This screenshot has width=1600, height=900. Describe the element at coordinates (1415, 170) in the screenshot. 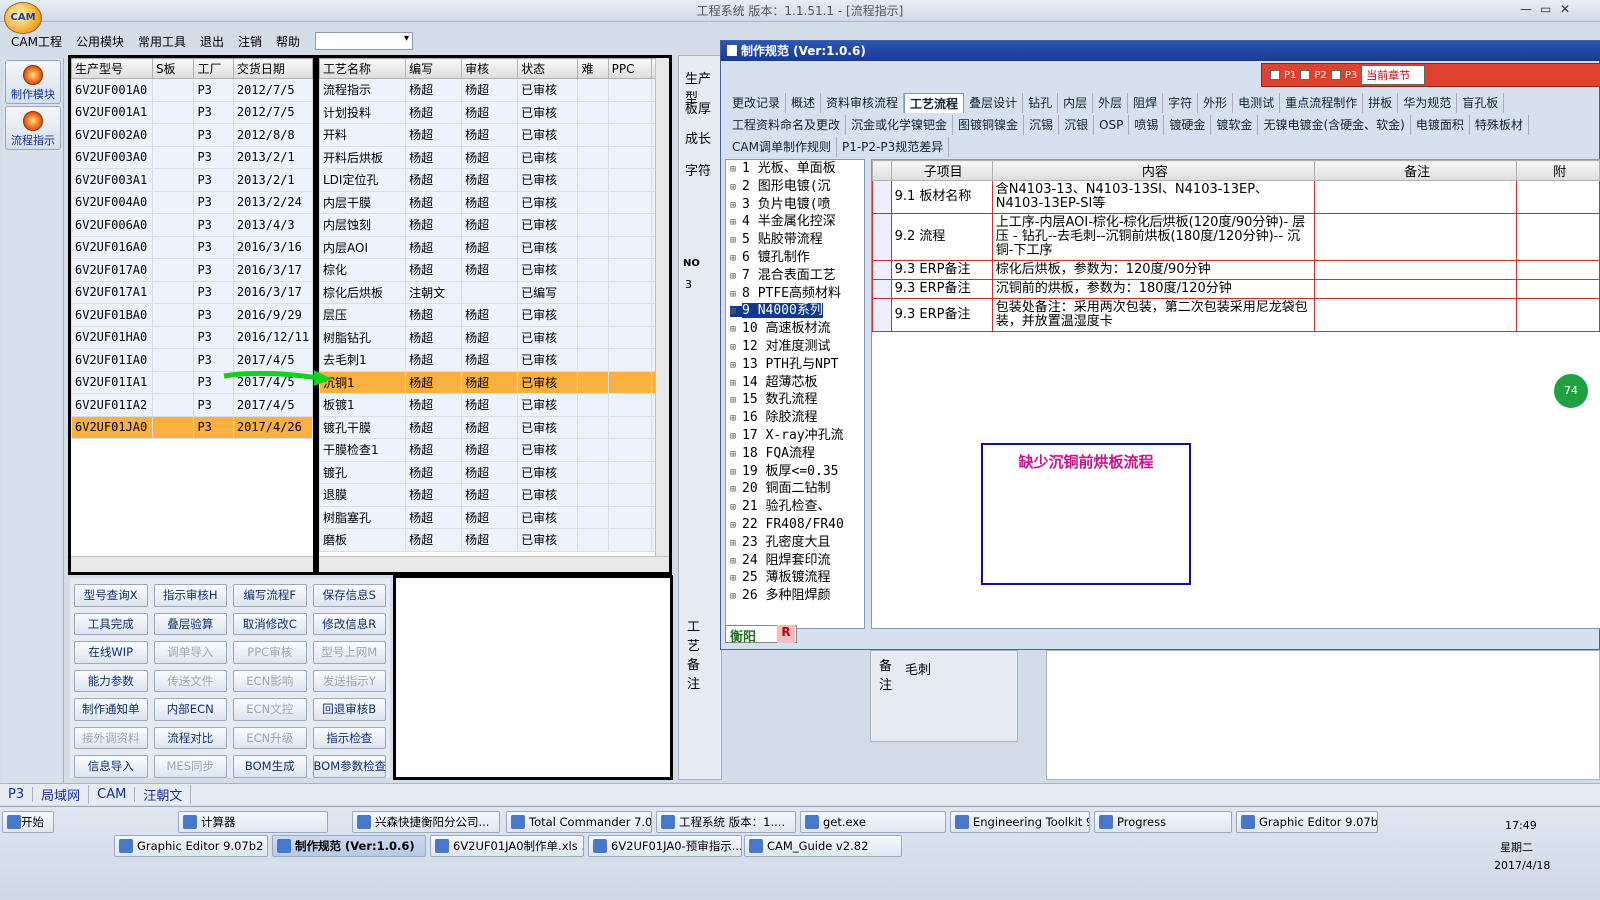

I see `spec-col-2: 备注` at that location.